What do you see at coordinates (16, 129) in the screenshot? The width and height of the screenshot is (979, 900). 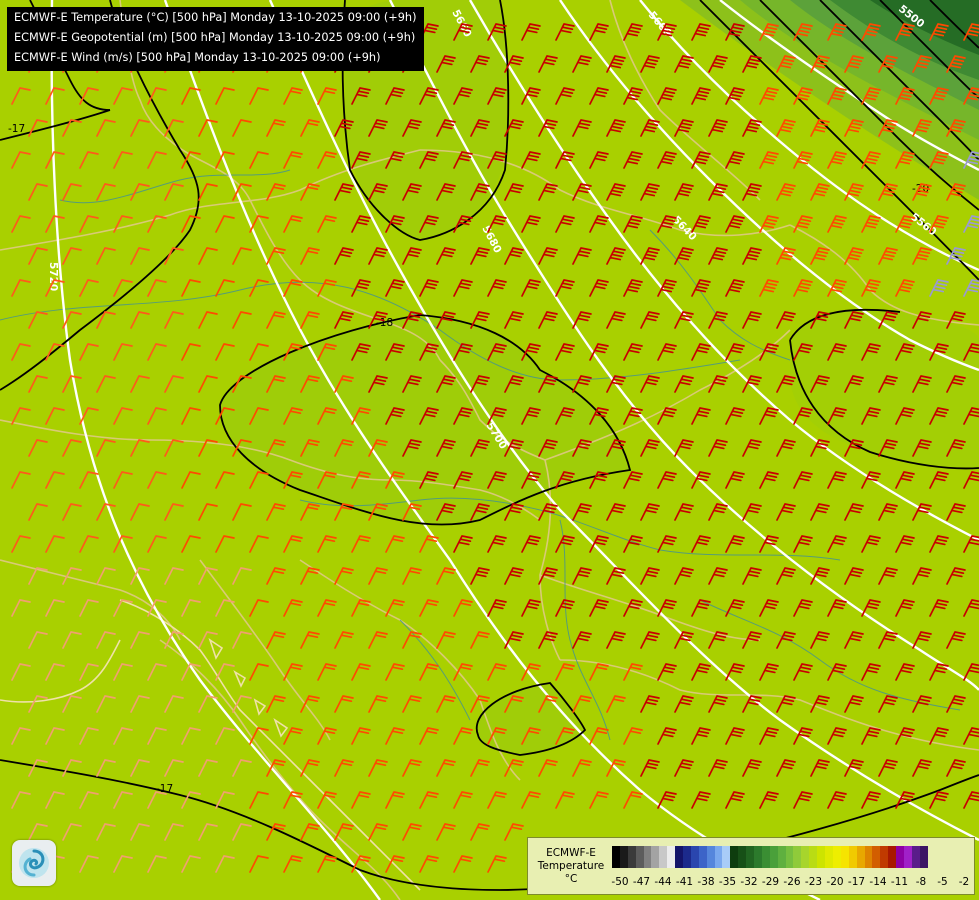 I see `isotherm-label: -17` at bounding box center [16, 129].